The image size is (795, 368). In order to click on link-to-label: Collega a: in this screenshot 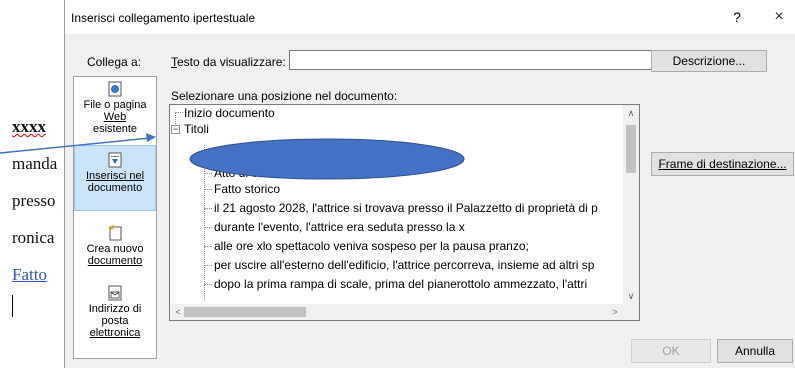, I will do `click(114, 62)`.